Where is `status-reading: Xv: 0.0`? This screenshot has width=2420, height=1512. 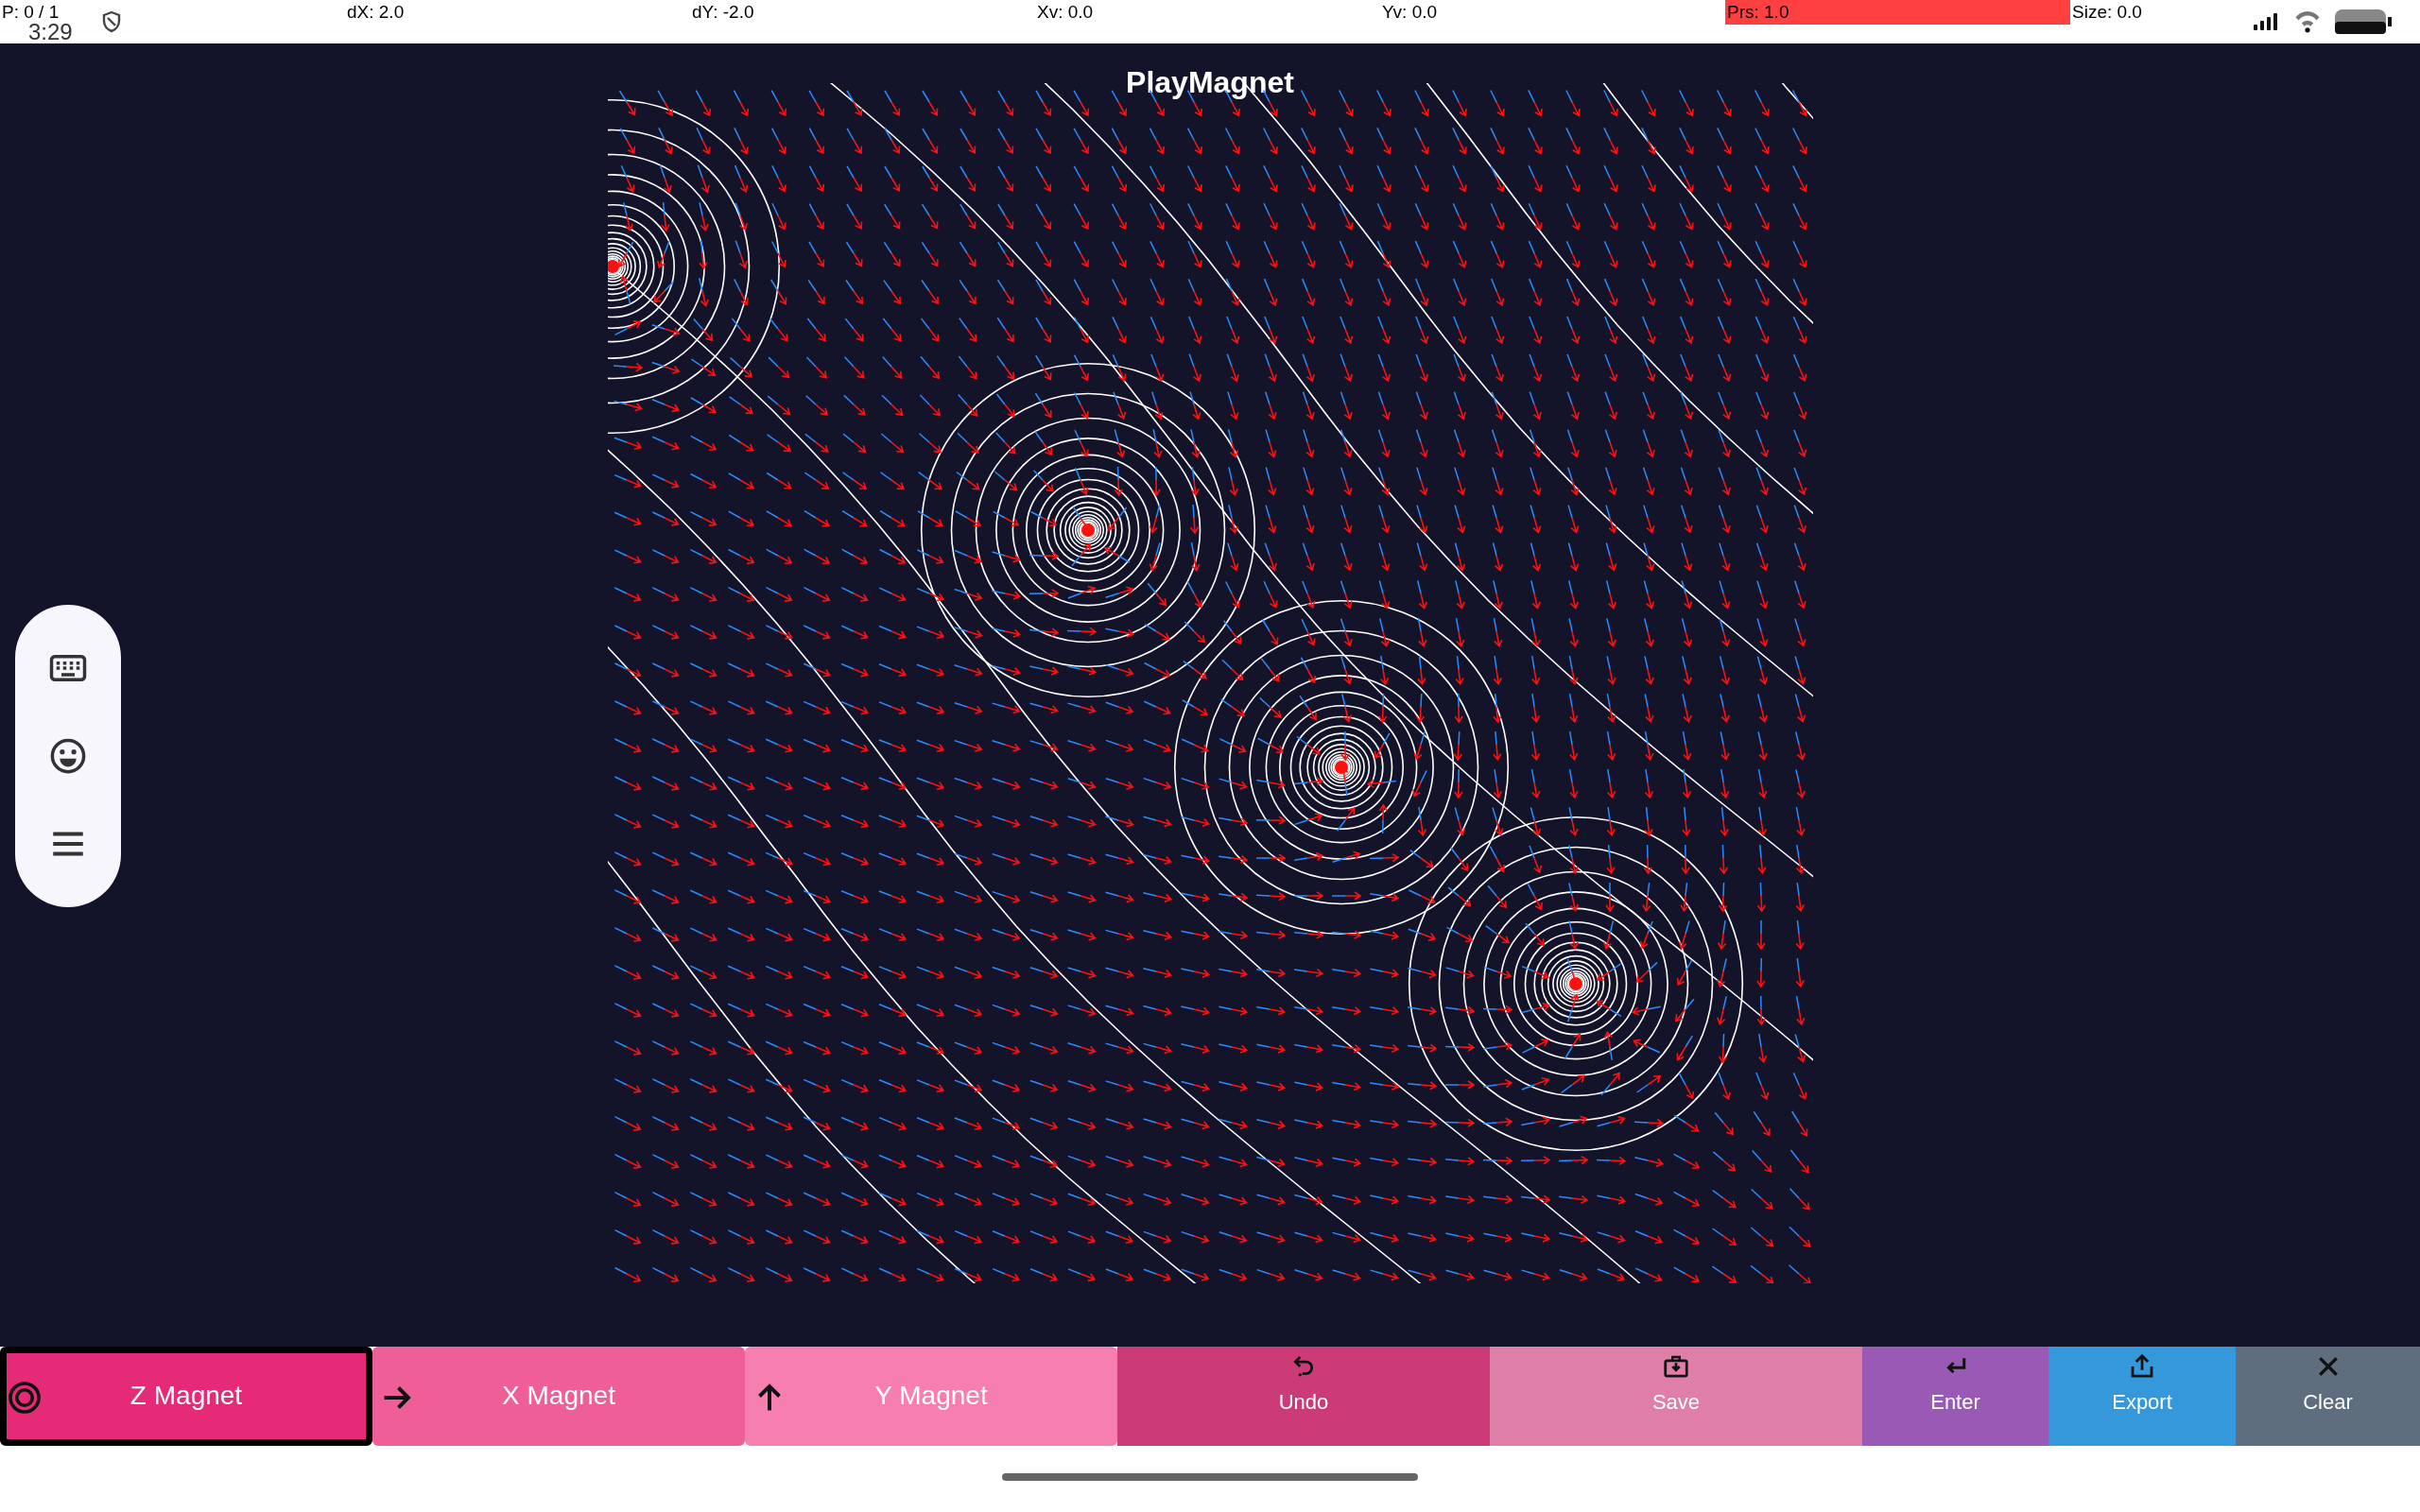
status-reading: Xv: 0.0 is located at coordinates (1065, 12).